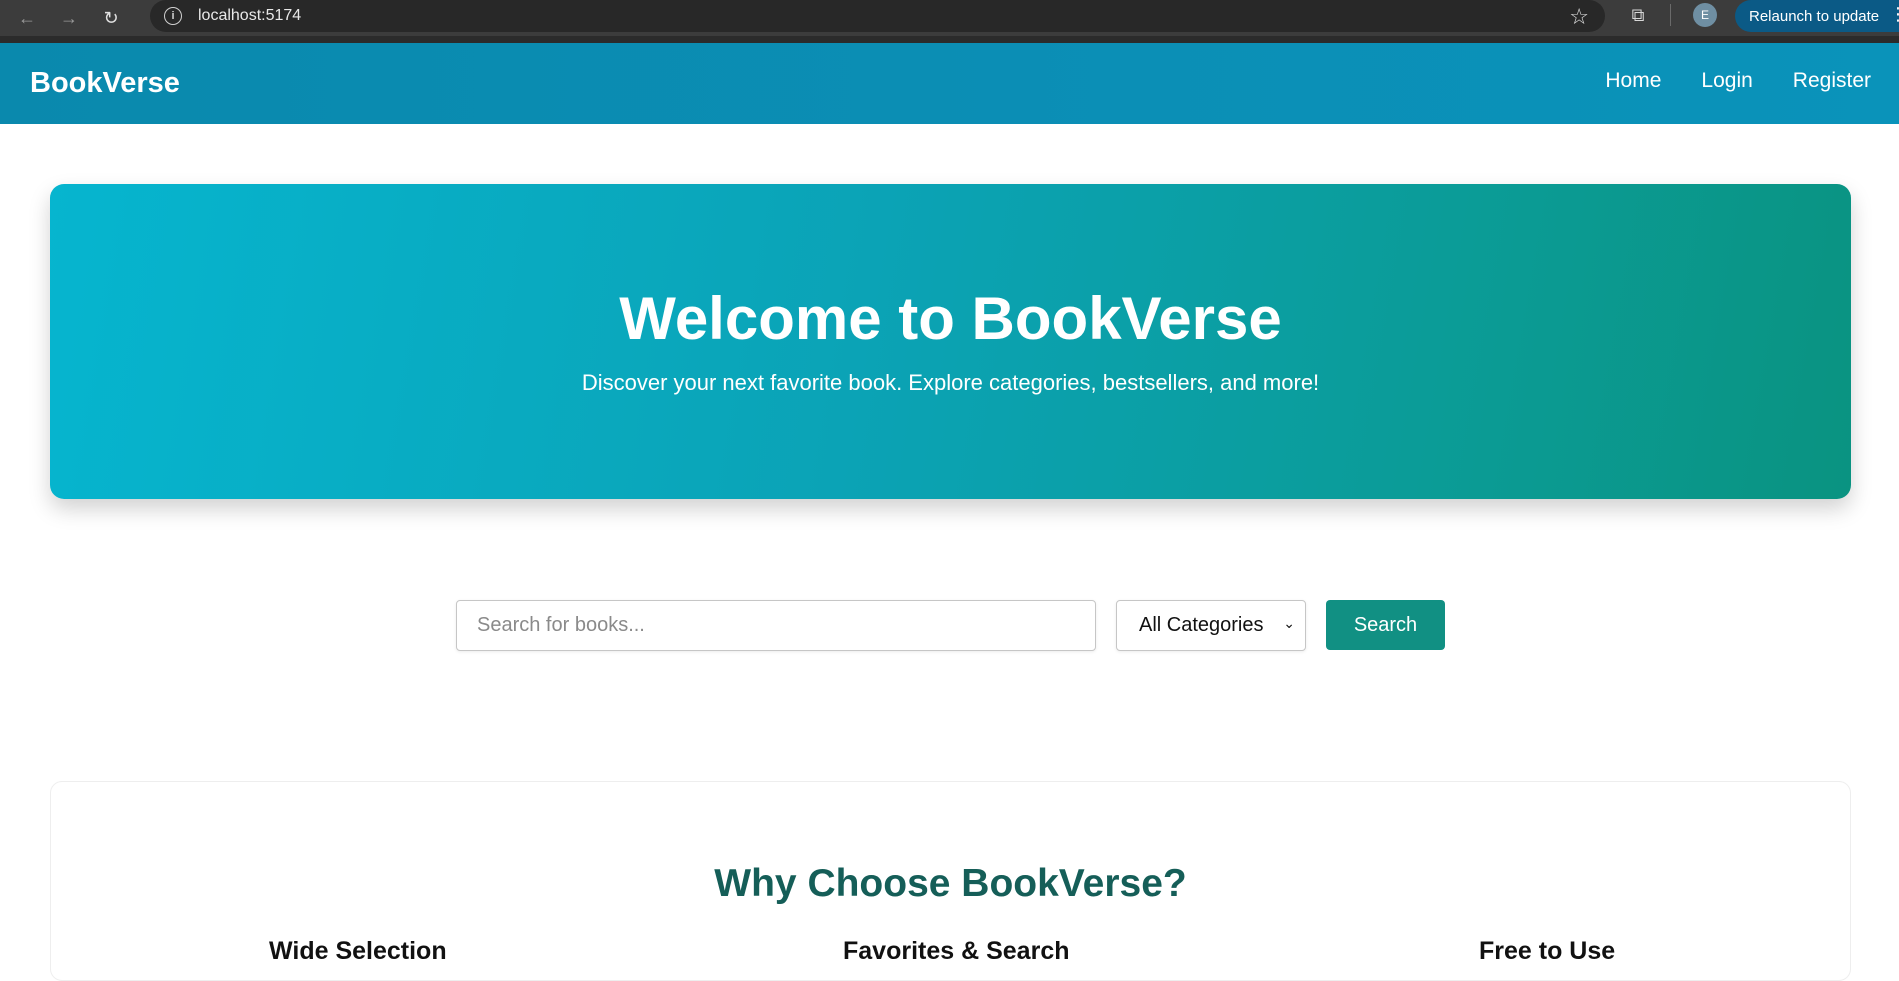 The image size is (1899, 981). What do you see at coordinates (1385, 625) in the screenshot?
I see `search-button: Search` at bounding box center [1385, 625].